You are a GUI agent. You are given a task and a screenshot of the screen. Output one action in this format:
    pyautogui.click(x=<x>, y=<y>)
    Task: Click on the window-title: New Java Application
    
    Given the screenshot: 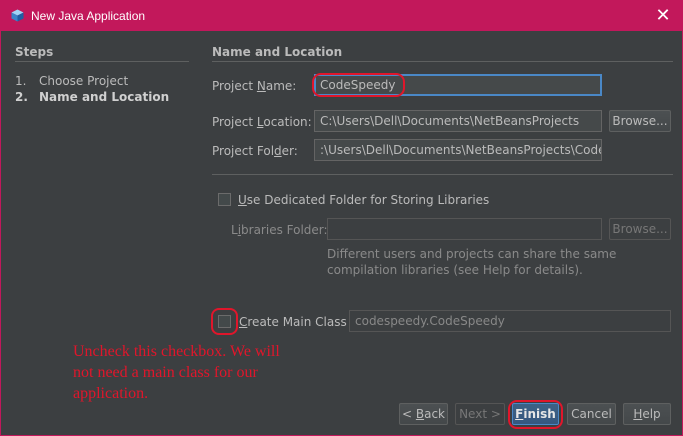 What is the action you would take?
    pyautogui.click(x=88, y=16)
    